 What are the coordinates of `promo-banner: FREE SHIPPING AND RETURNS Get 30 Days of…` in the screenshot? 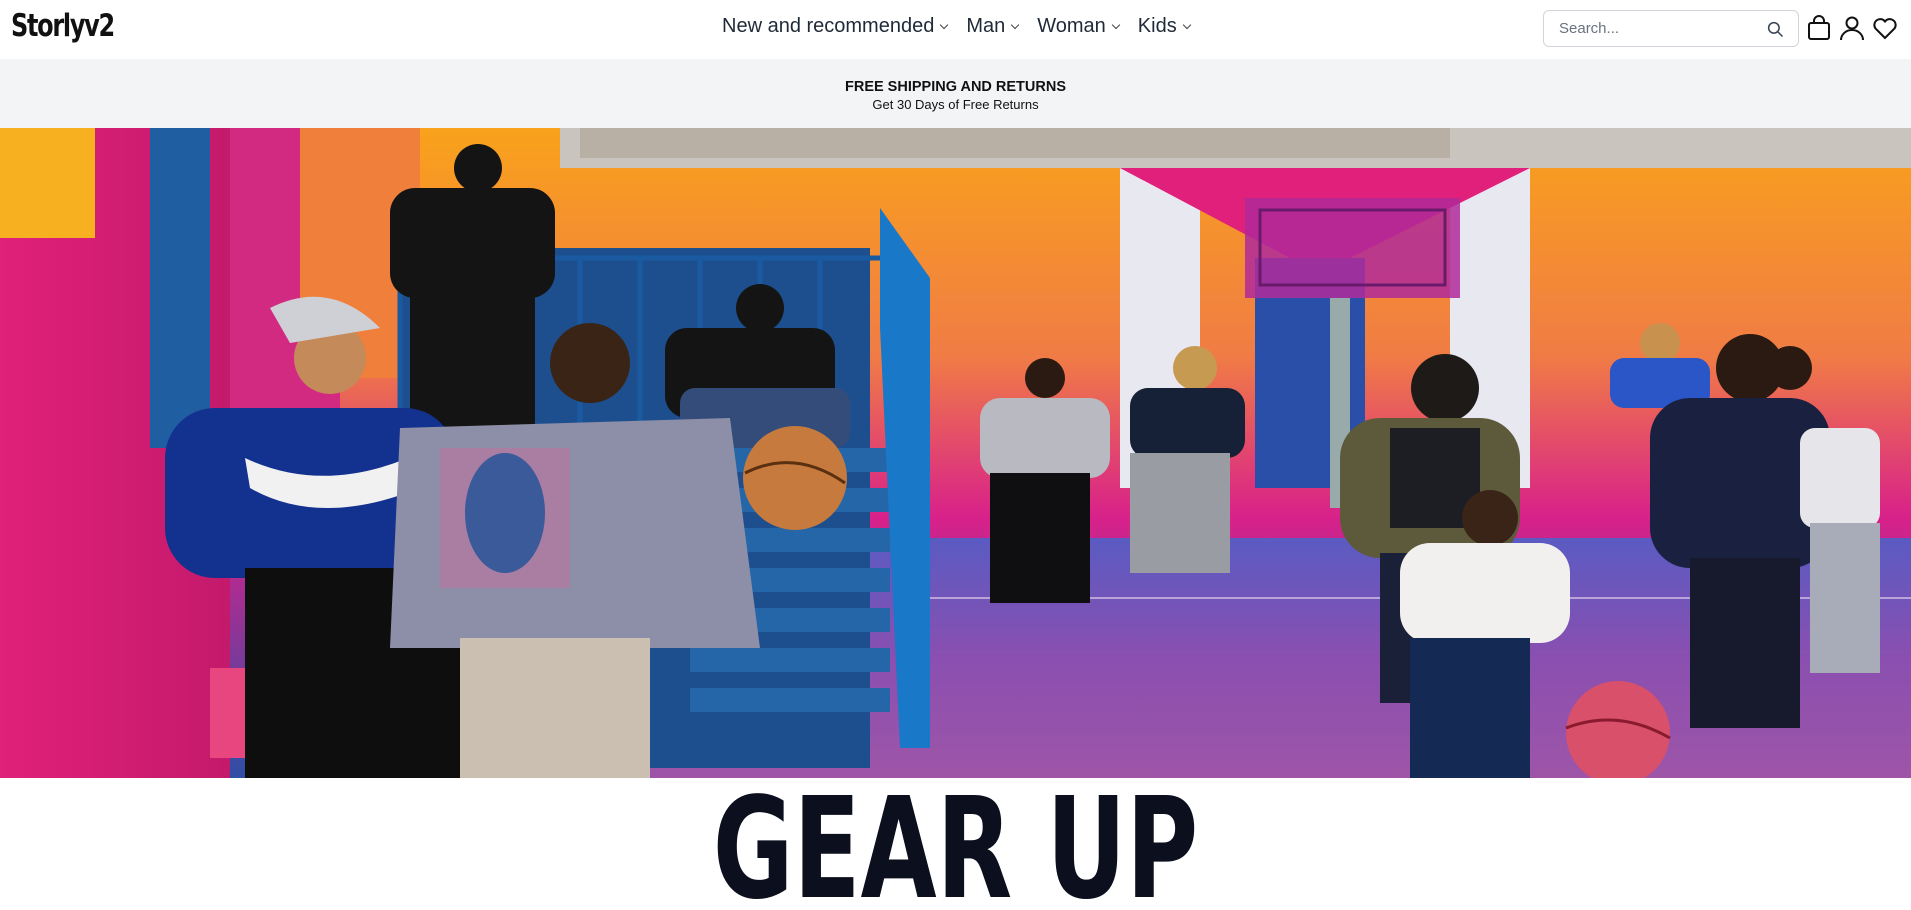 It's located at (955, 93).